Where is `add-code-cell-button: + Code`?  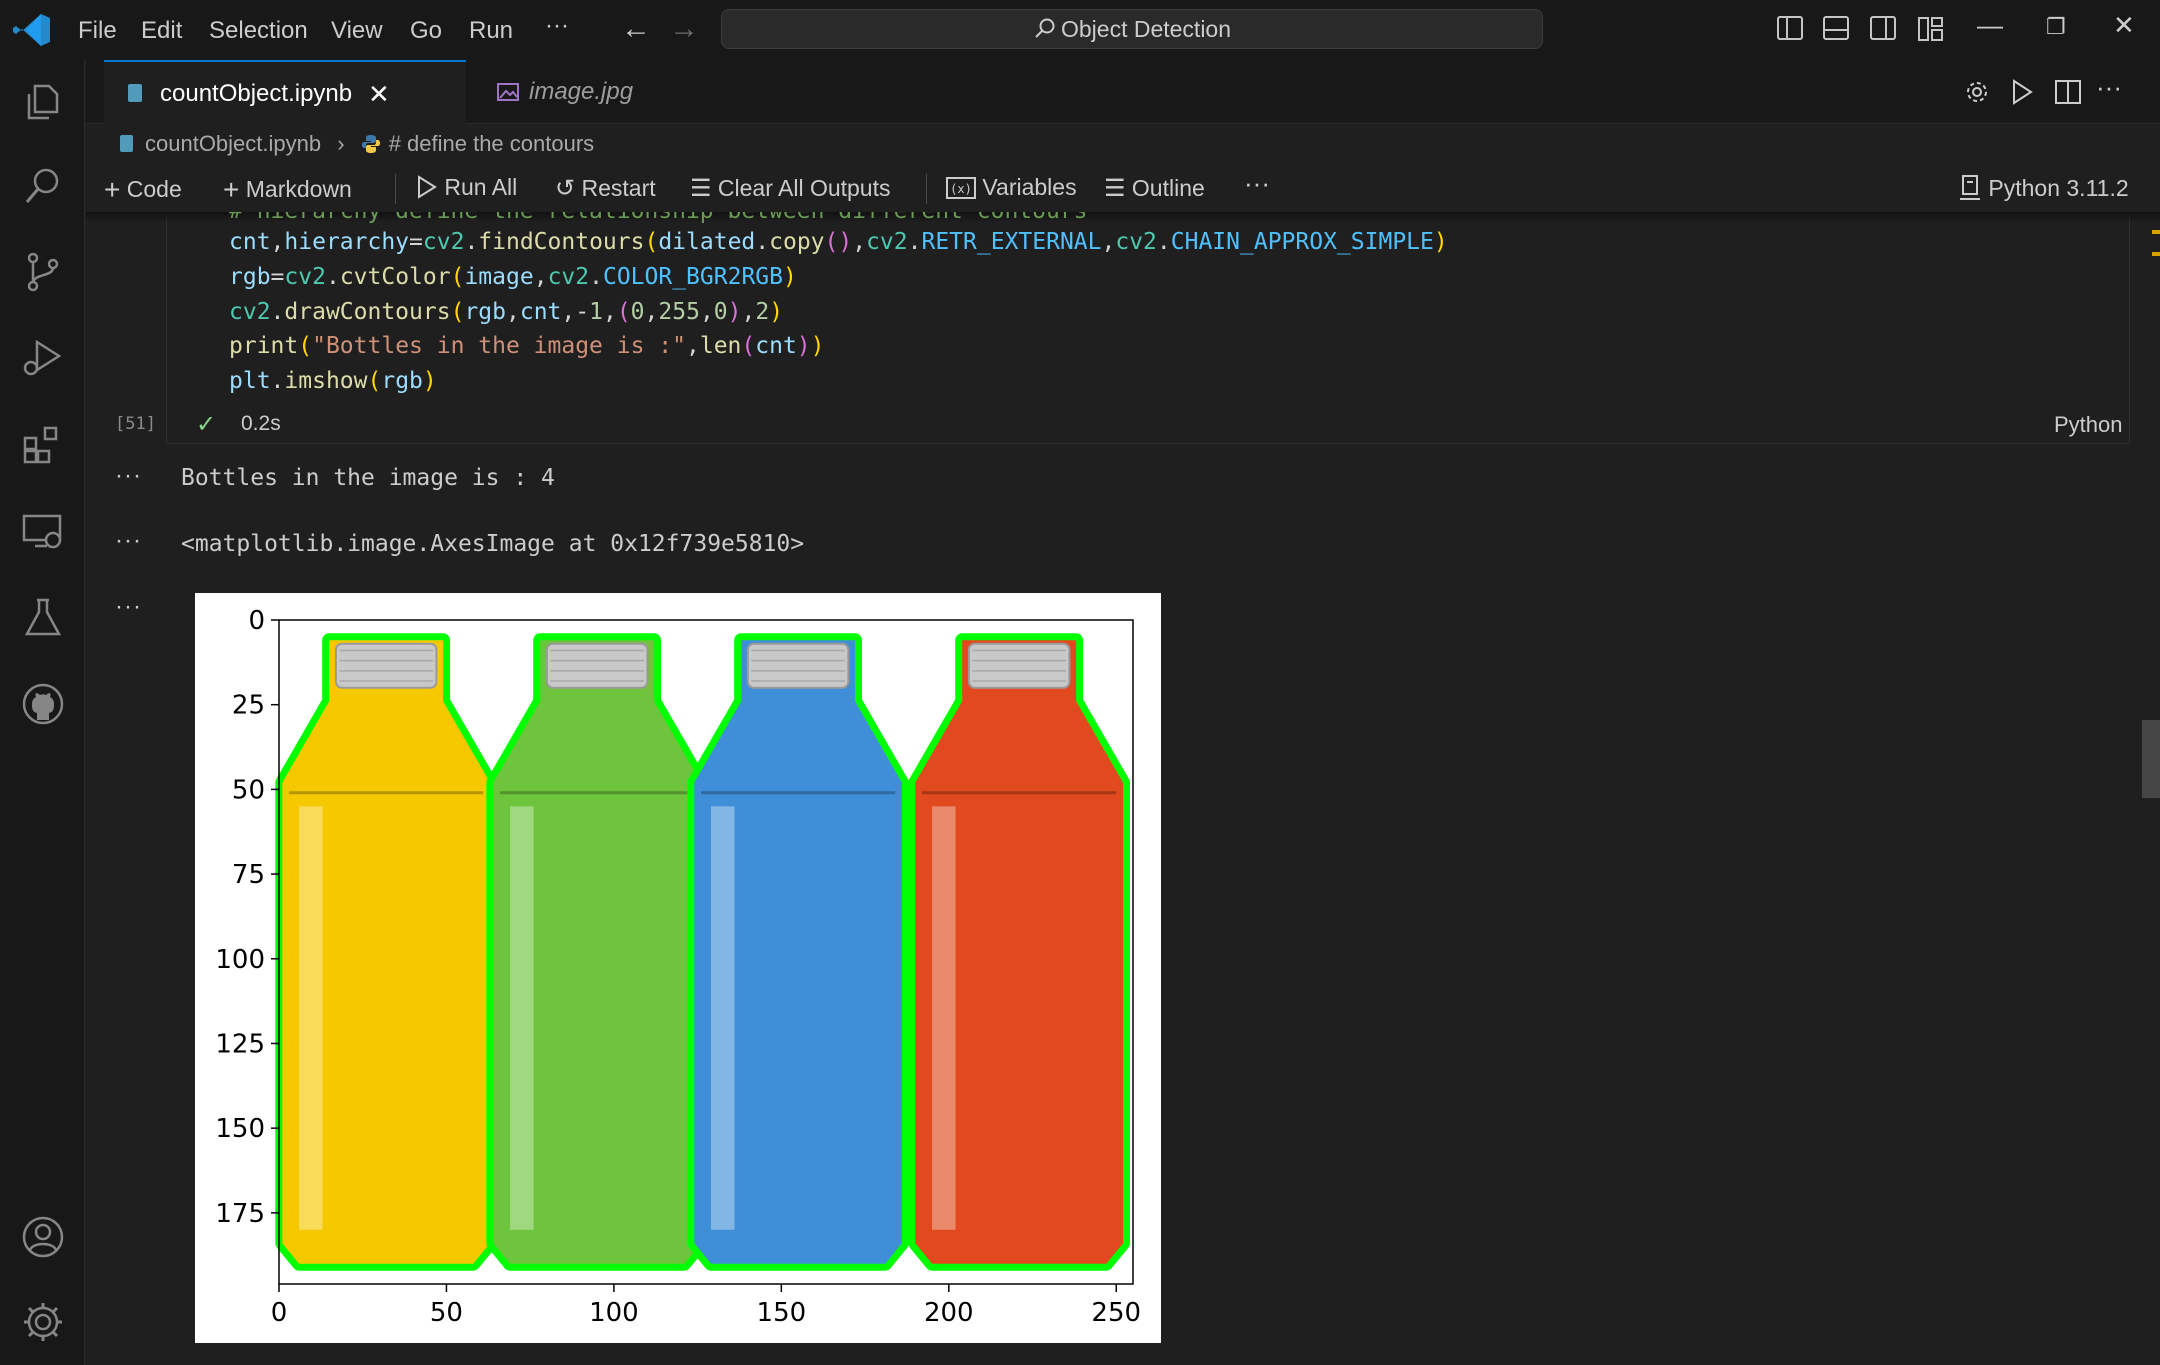 add-code-cell-button: + Code is located at coordinates (143, 190).